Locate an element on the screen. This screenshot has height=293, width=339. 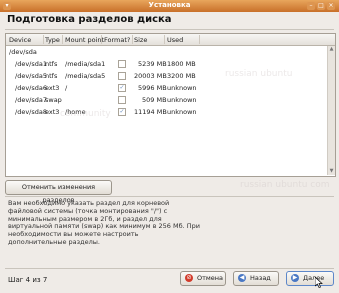
scroll-down-icon: ▼ is located at coordinates (331, 171).